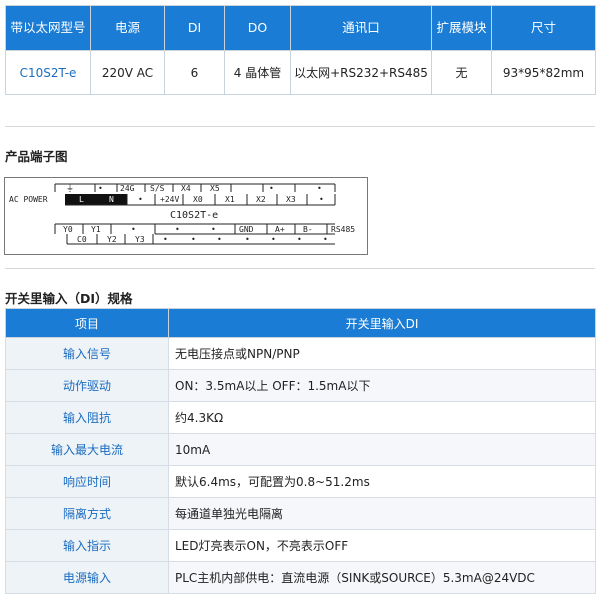 Image resolution: width=600 pixels, height=594 pixels. Describe the element at coordinates (382, 545) in the screenshot. I see `di-row-value: LED灯亮表示ON，不亮表示OFF` at that location.